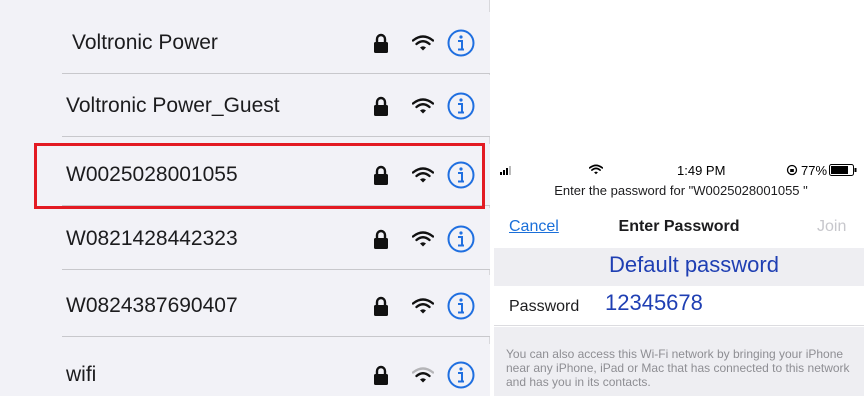  Describe the element at coordinates (173, 105) in the screenshot. I see `wifi-network-name: Voltronic Power_Guest` at that location.